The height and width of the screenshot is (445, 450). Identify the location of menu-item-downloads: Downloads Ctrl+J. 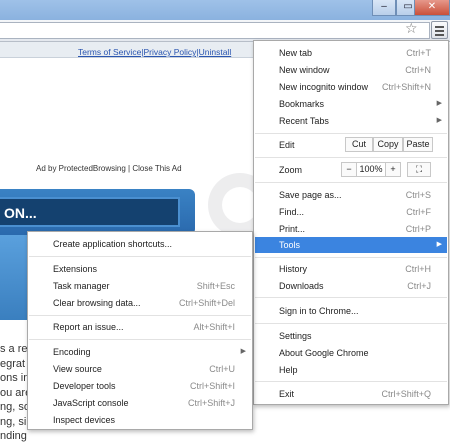
(351, 286).